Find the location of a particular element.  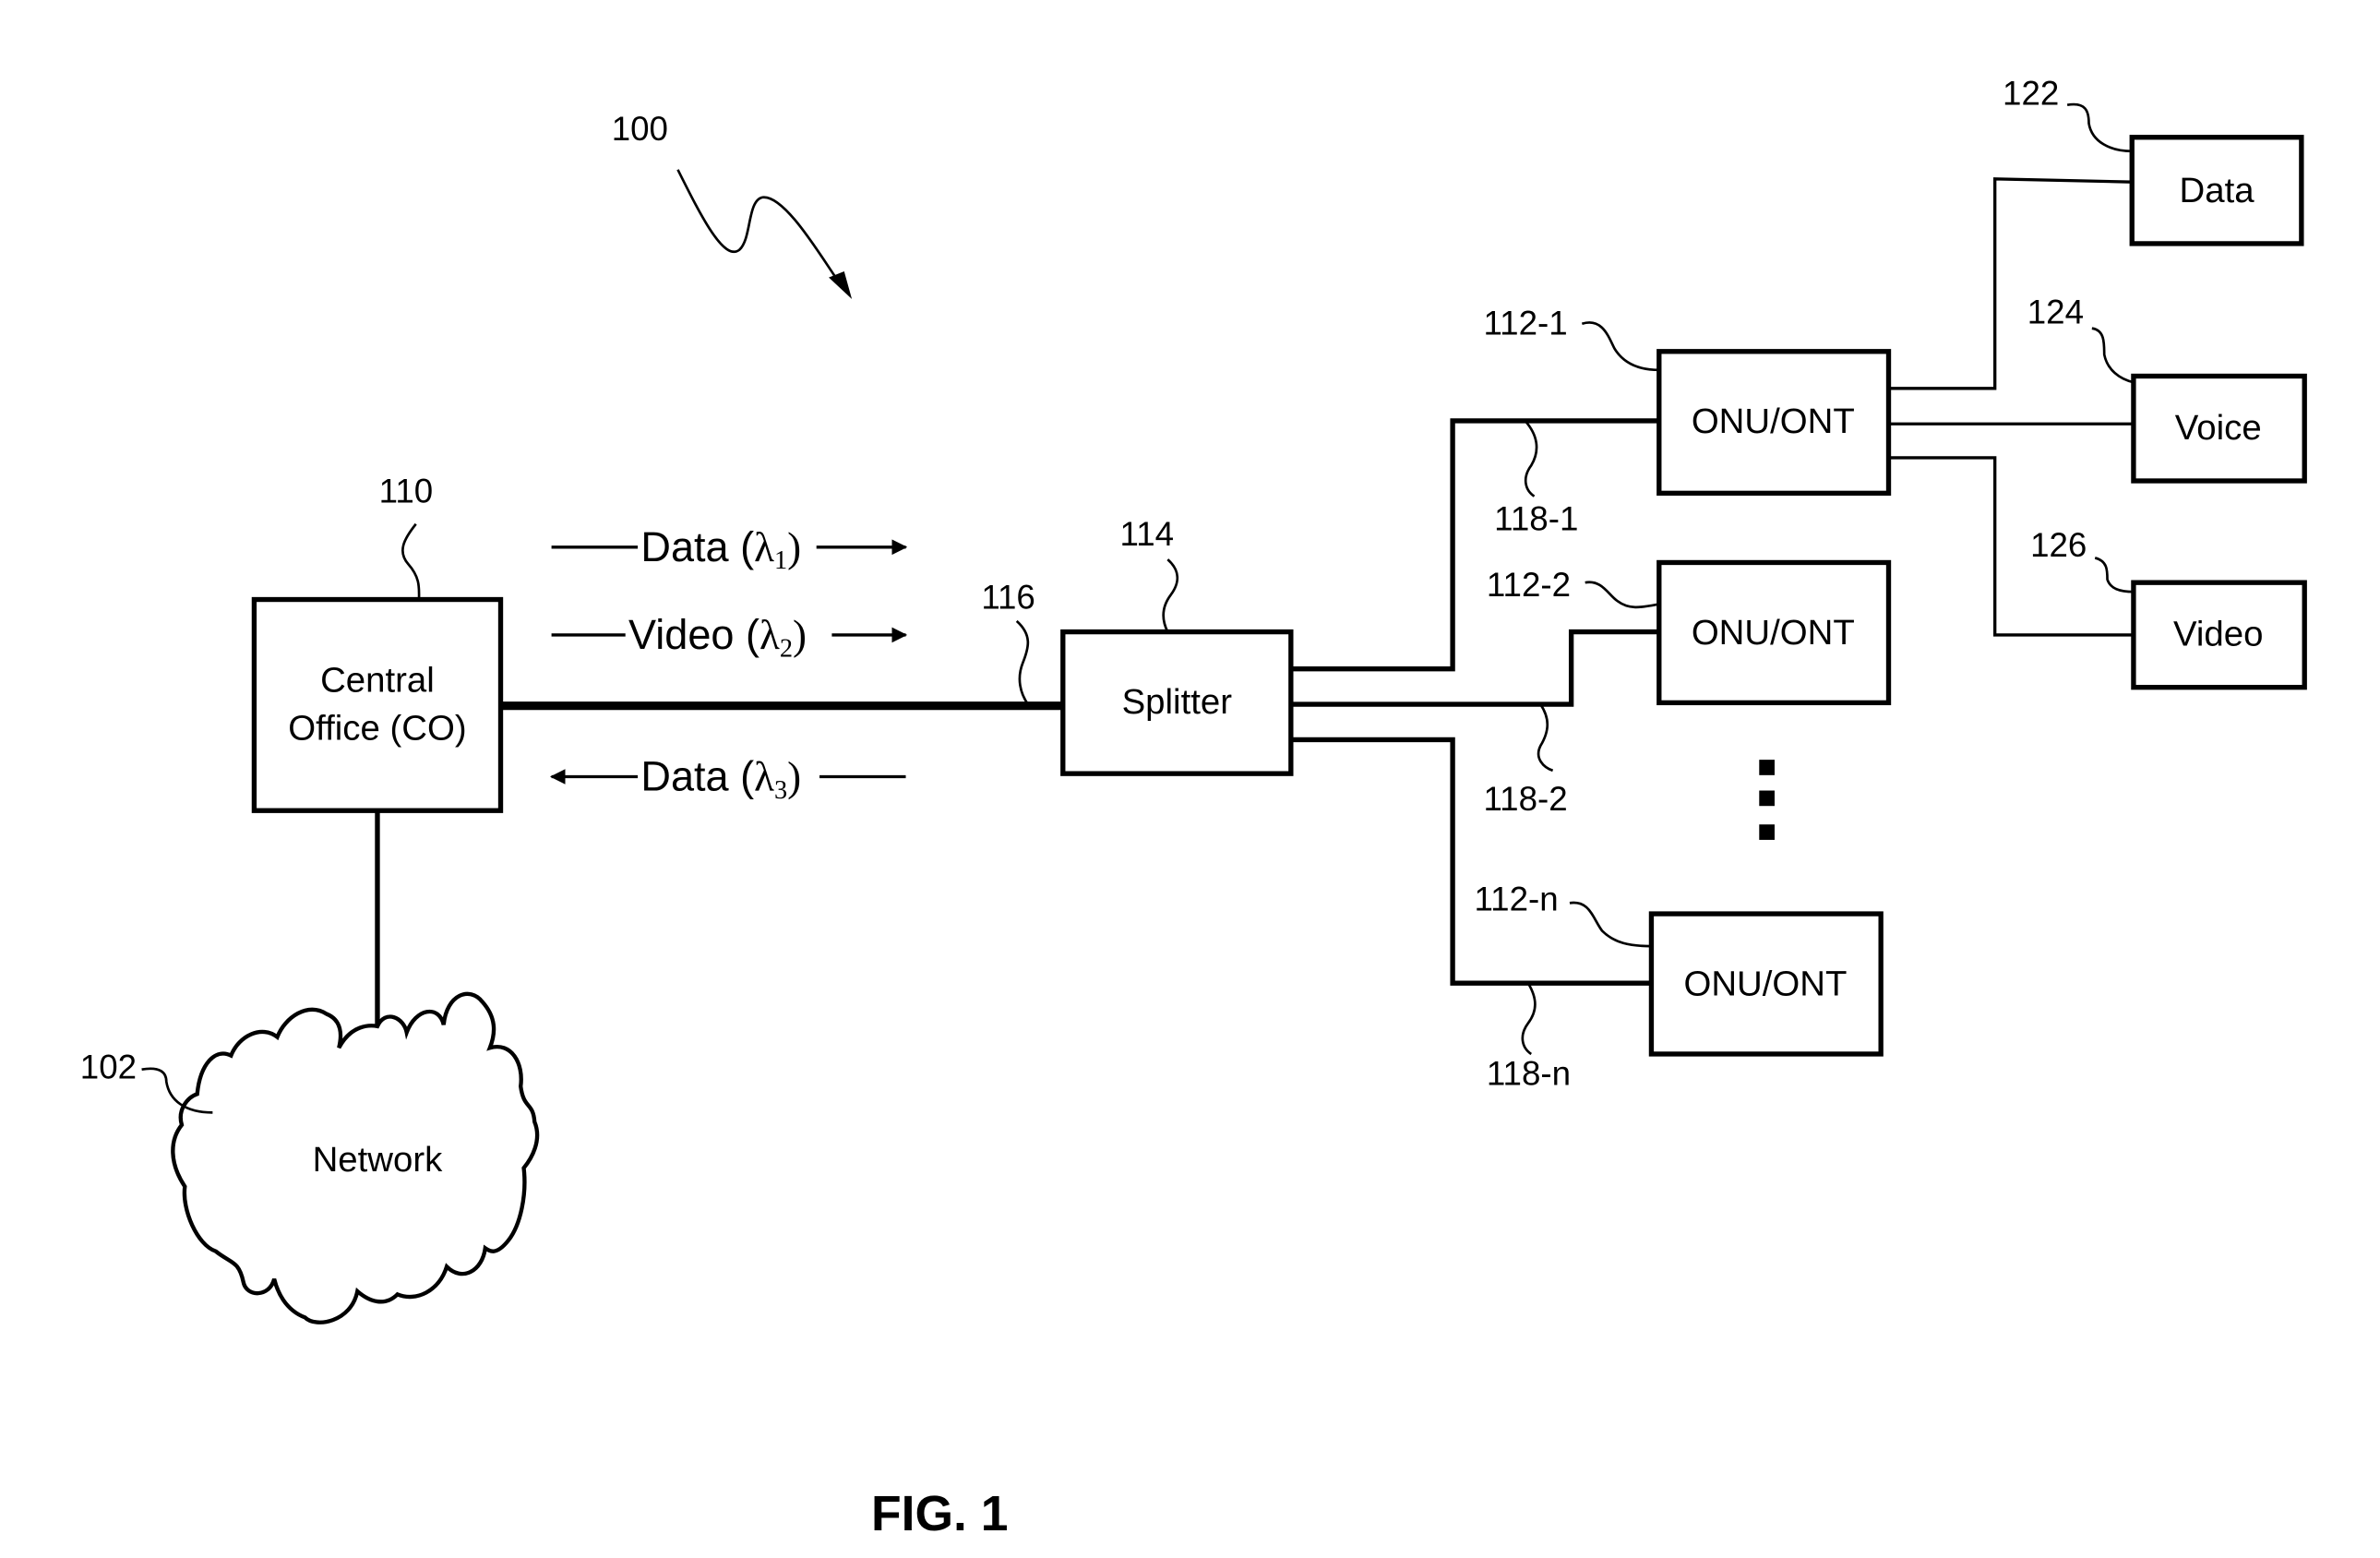

onu-2-leader is located at coordinates (1622, 595).